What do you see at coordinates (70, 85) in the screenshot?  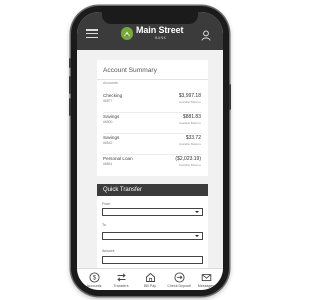 I see `volume-up-button` at bounding box center [70, 85].